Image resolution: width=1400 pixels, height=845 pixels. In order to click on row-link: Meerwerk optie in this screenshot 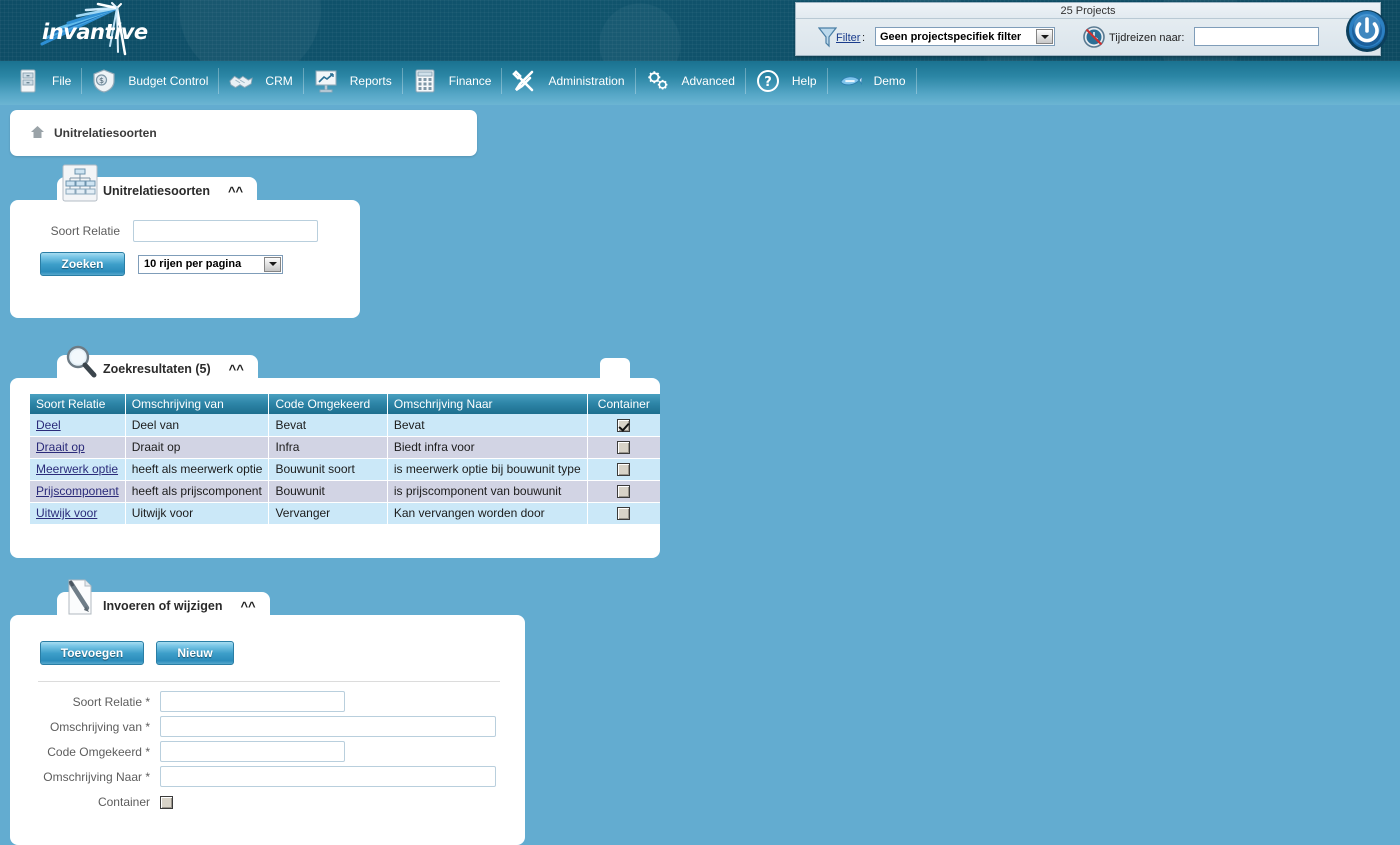, I will do `click(77, 469)`.